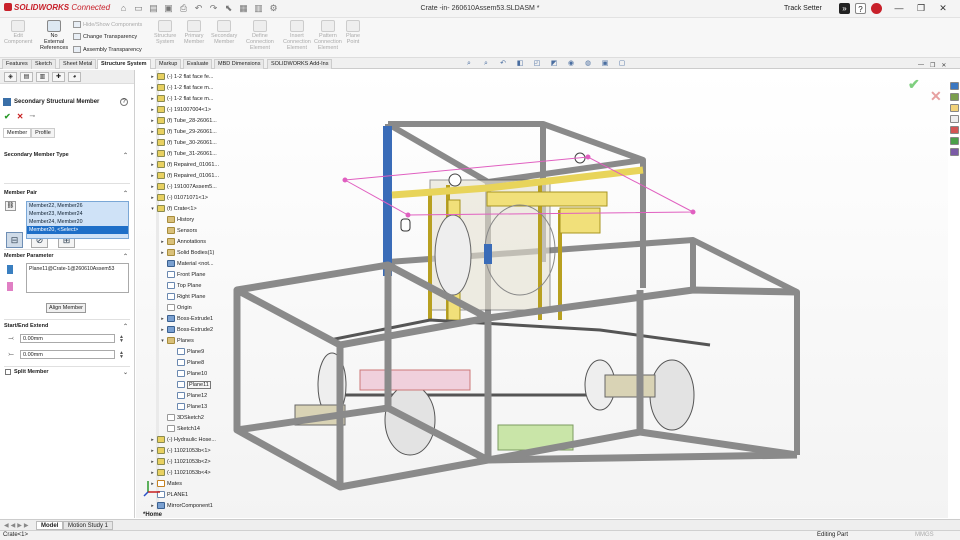  I want to click on expanded-arrow-icon: ▾, so click(162, 341).